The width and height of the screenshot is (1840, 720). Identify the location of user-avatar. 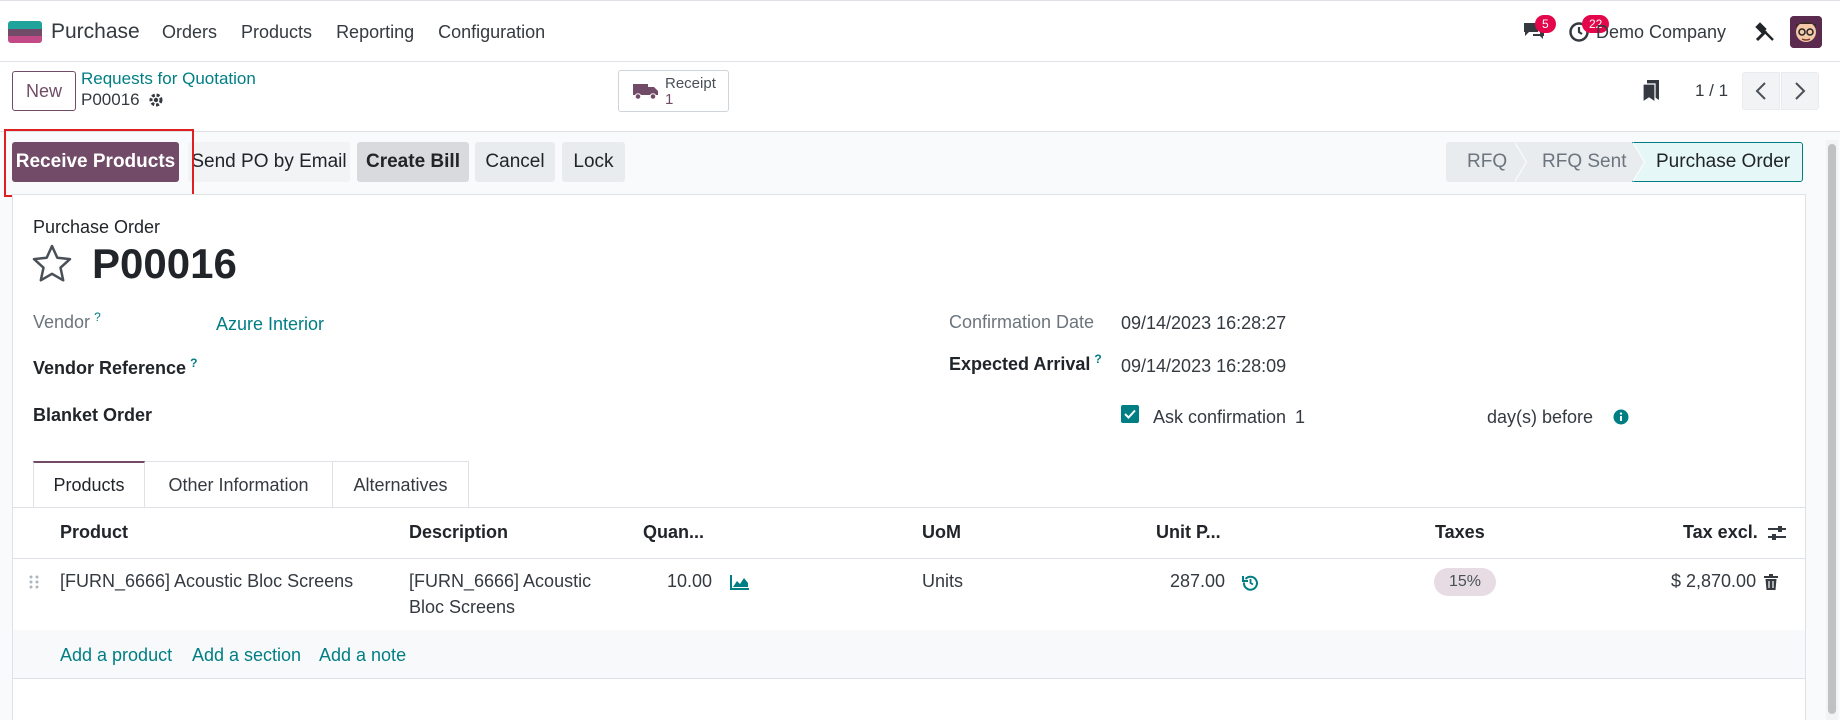
(1806, 32).